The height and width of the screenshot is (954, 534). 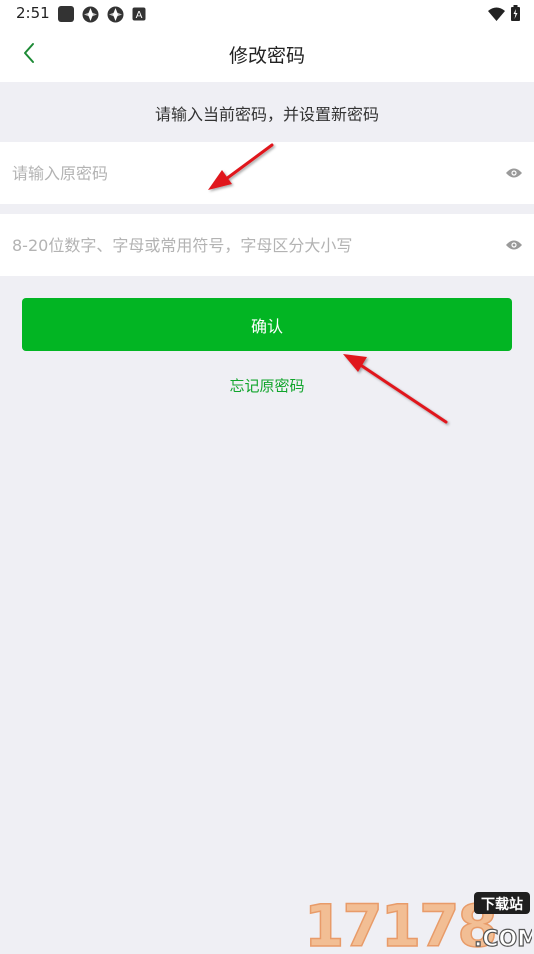 I want to click on app-square-icon, so click(x=66, y=16).